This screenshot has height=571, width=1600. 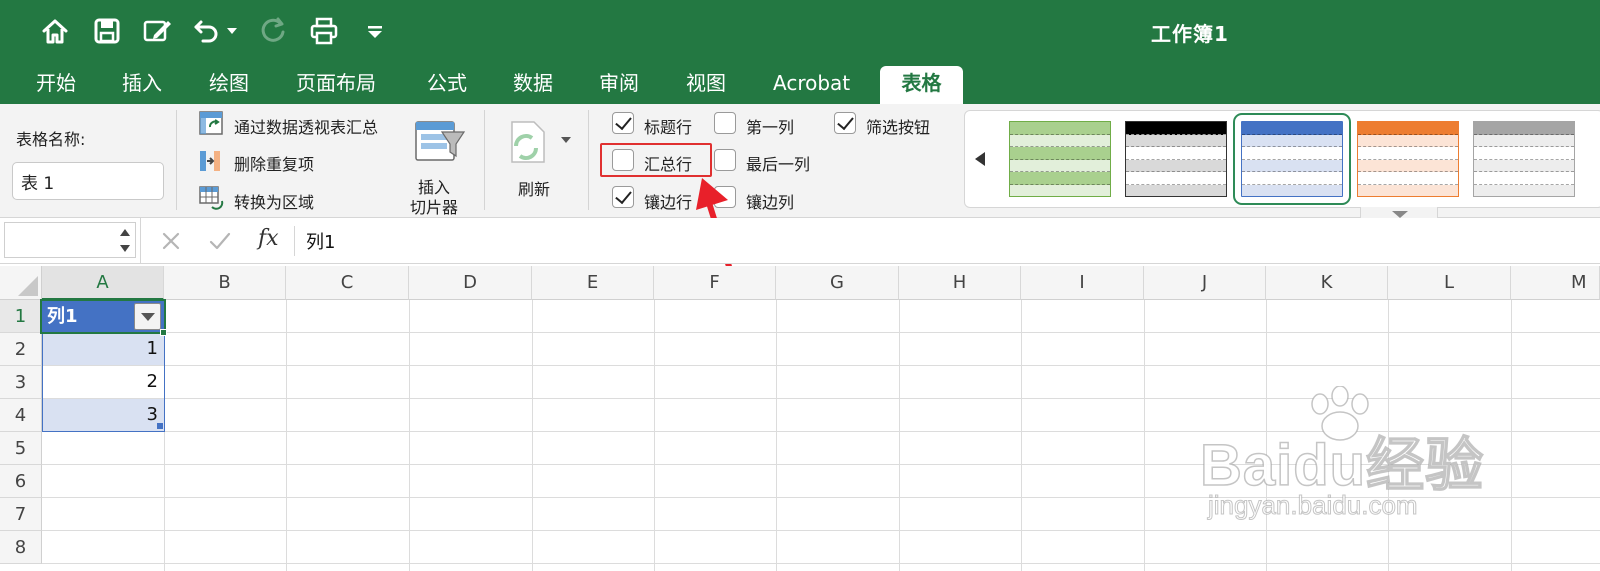 I want to click on remove-duplicates-icon, so click(x=211, y=161).